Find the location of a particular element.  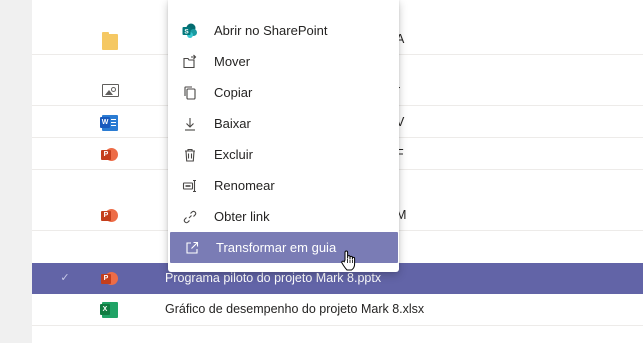

checkmark-icon: ✓ is located at coordinates (65, 278).